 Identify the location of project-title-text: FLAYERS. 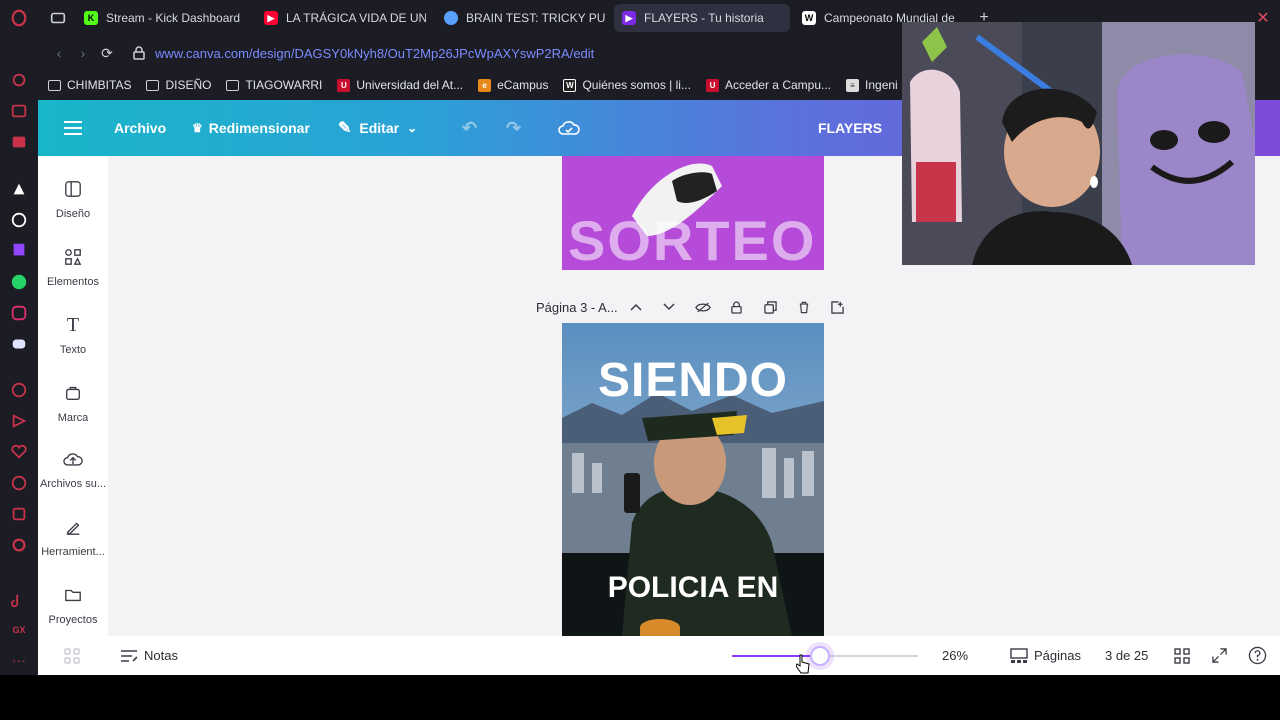
(850, 128).